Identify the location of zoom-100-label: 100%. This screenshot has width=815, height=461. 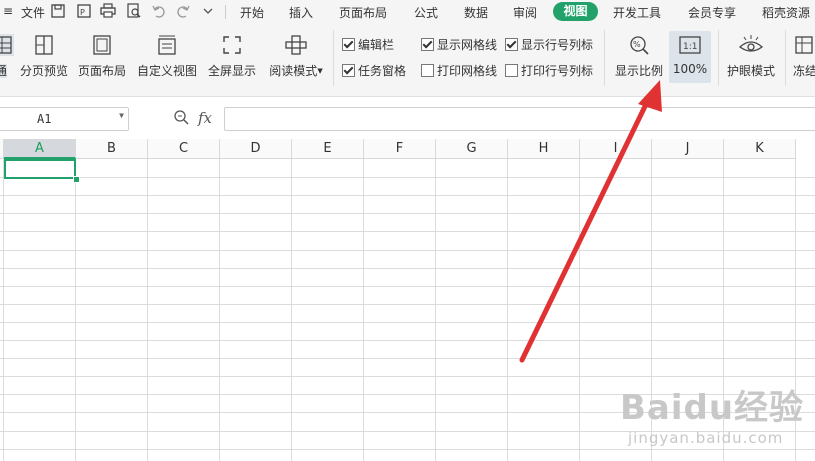
(690, 69).